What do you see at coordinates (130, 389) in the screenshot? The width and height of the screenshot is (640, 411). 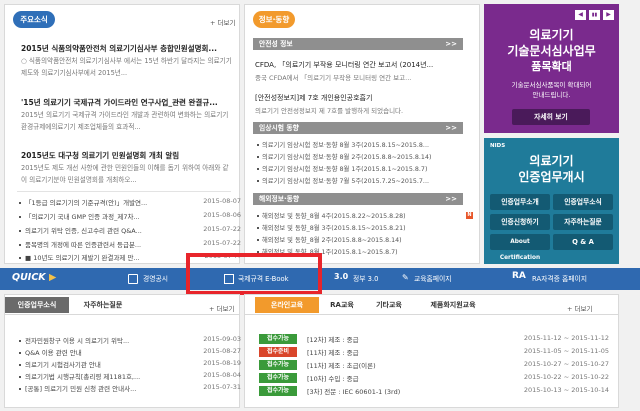 I see `list-item: [공통] 의료기기 민원 신청 관련 안내사... 2015-07-31` at bounding box center [130, 389].